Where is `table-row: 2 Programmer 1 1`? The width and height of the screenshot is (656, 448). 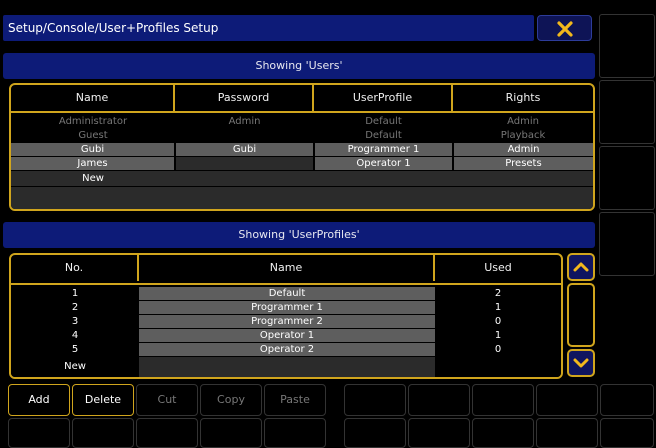 table-row: 2 Programmer 1 1 is located at coordinates (286, 307).